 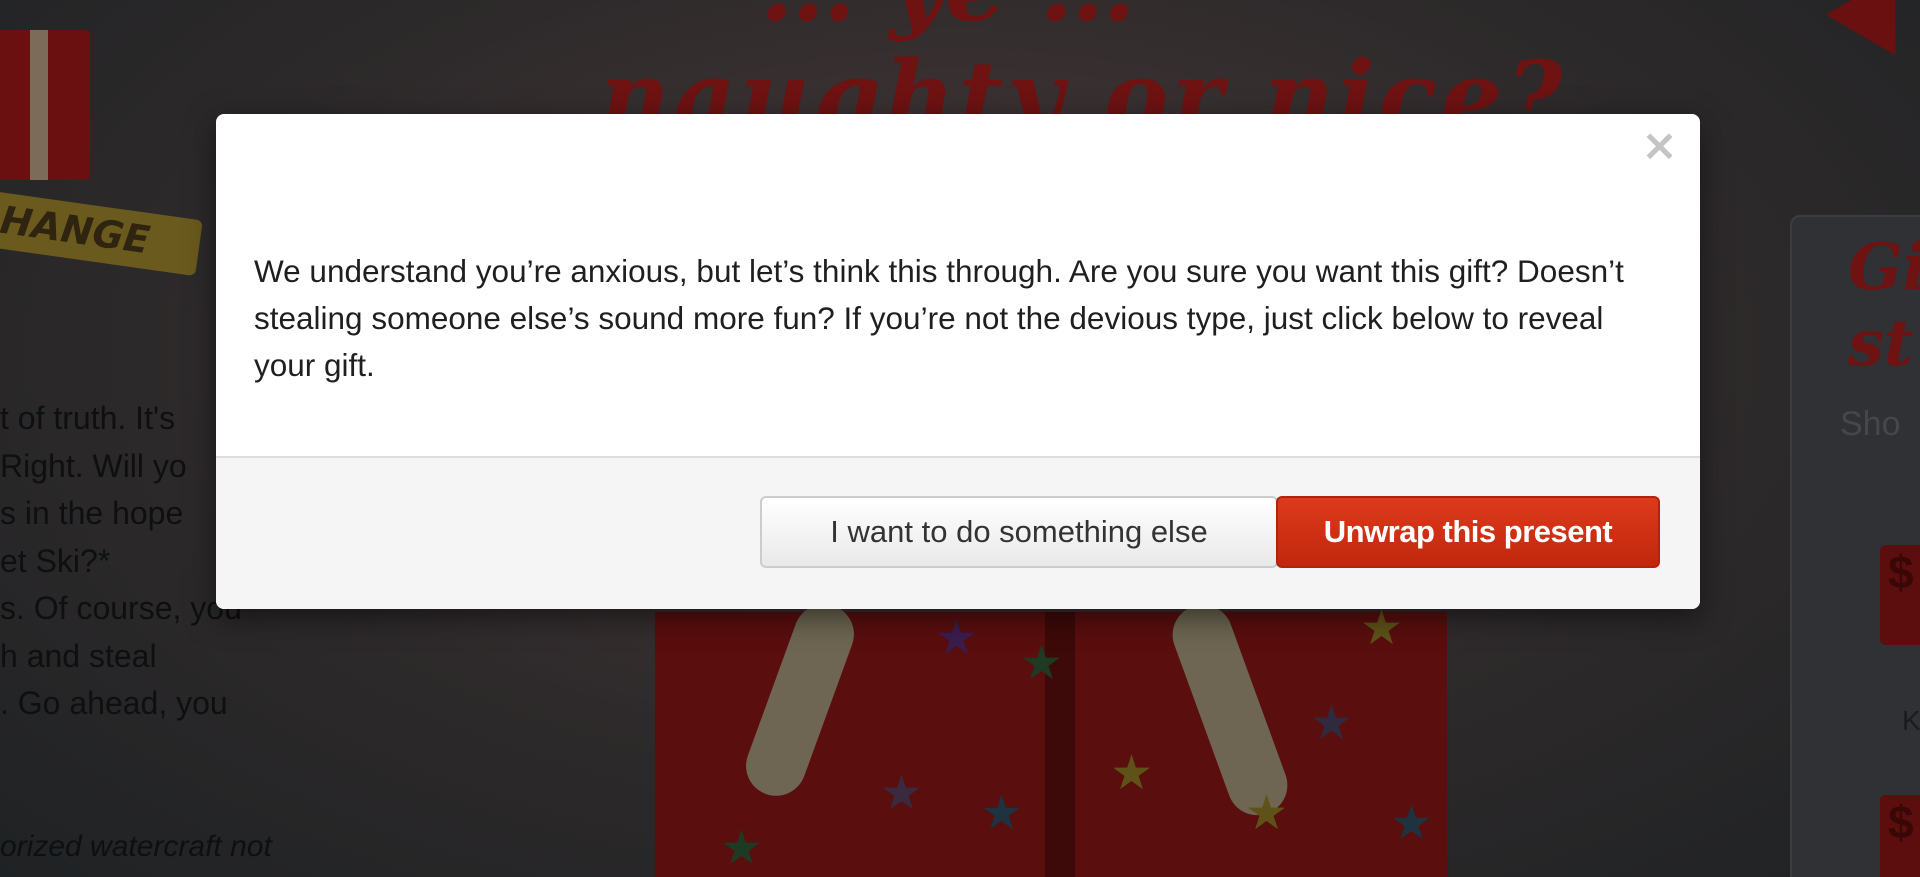 What do you see at coordinates (1884, 267) in the screenshot?
I see `sidebar-heading-line: Gi` at bounding box center [1884, 267].